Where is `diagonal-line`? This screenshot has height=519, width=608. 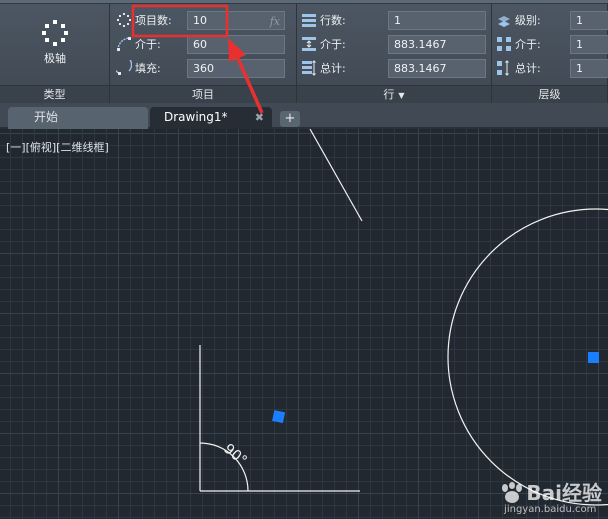 diagonal-line is located at coordinates (336, 175).